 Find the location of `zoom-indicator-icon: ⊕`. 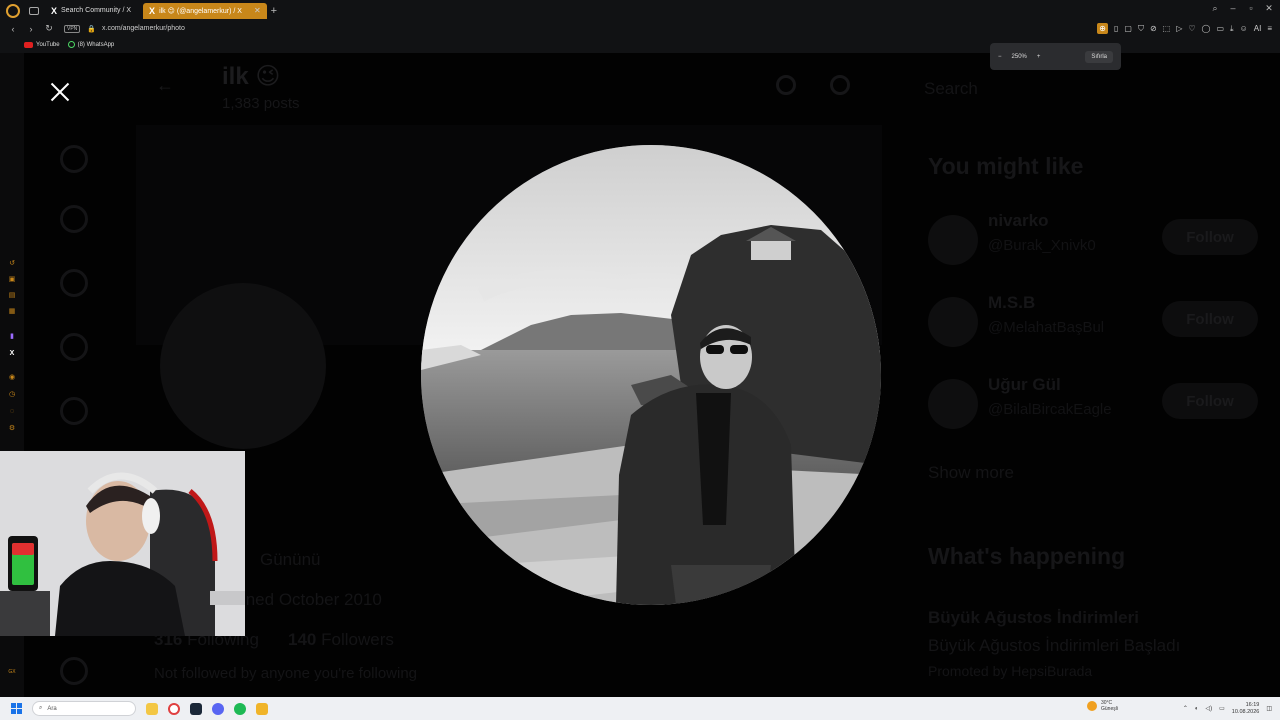

zoom-indicator-icon: ⊕ is located at coordinates (1102, 28).